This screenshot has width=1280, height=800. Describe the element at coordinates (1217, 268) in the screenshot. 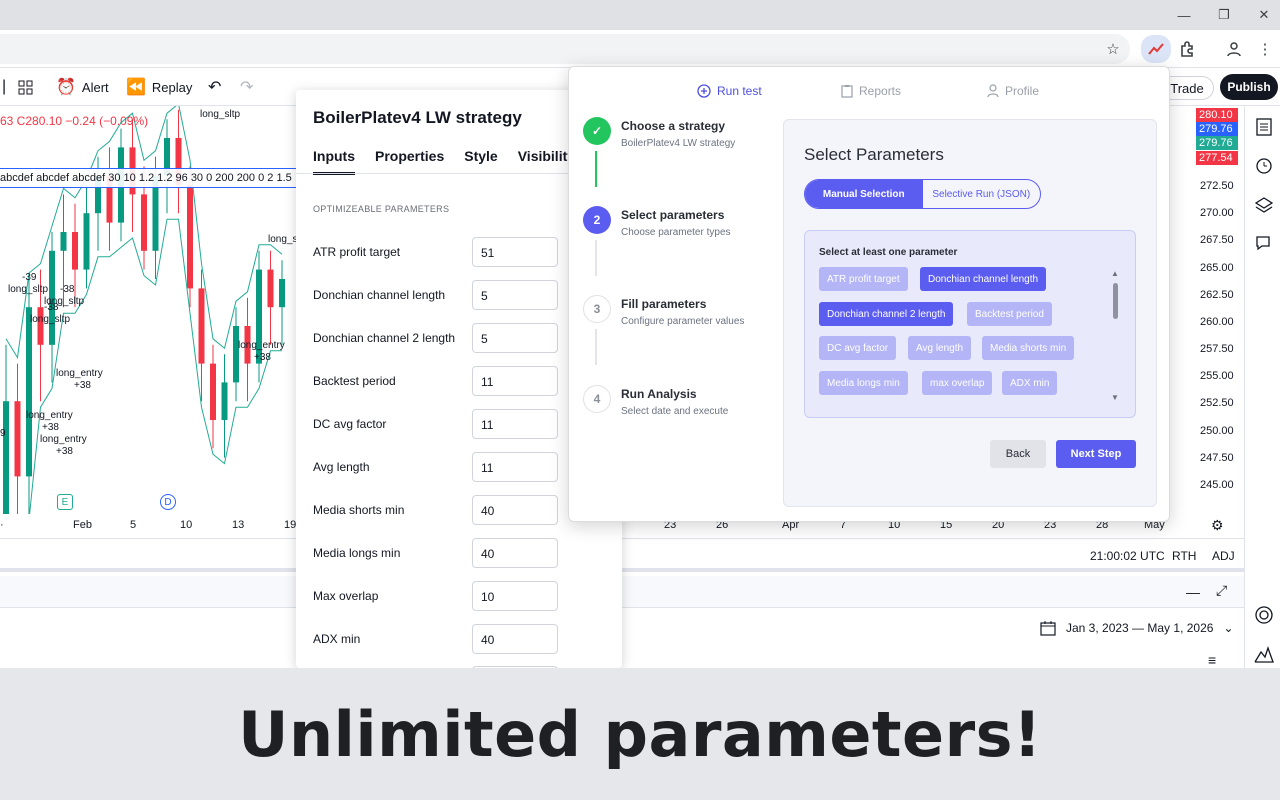

I see `price-label: 265.00` at that location.